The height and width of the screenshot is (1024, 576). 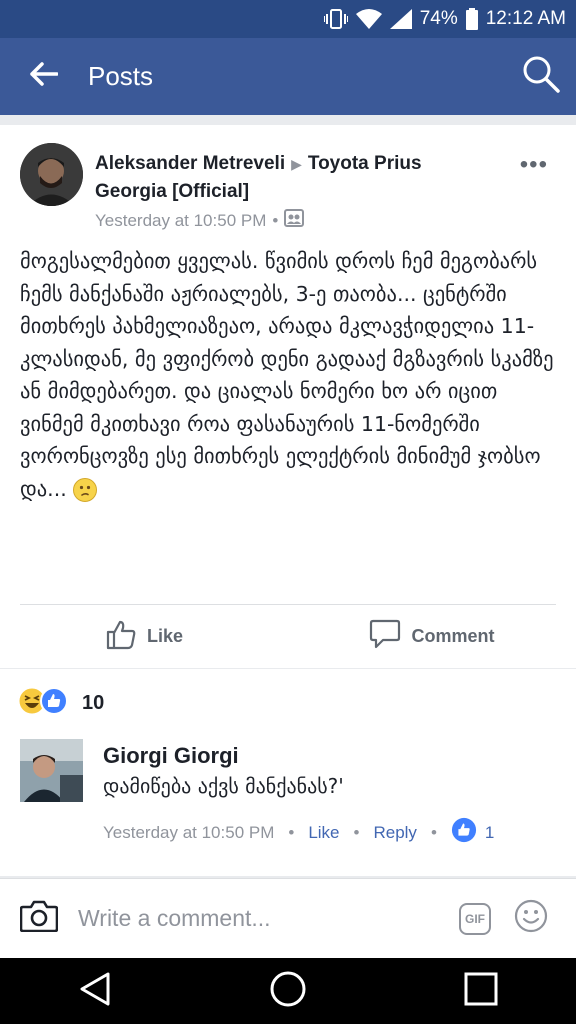 I want to click on search-button, so click(x=541, y=76).